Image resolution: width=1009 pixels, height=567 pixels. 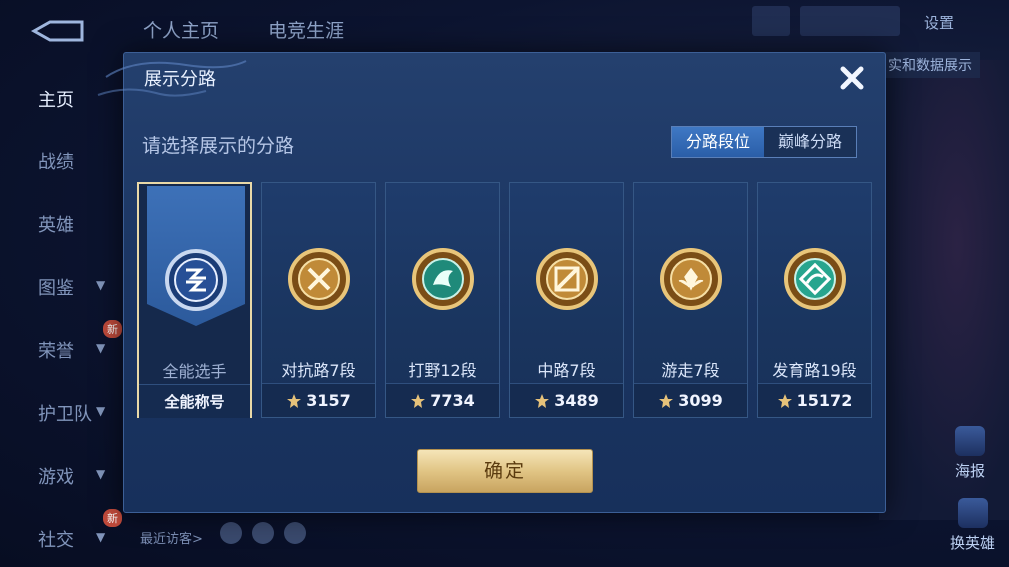 I want to click on lane-title-row: 全能称号, so click(x=194, y=401).